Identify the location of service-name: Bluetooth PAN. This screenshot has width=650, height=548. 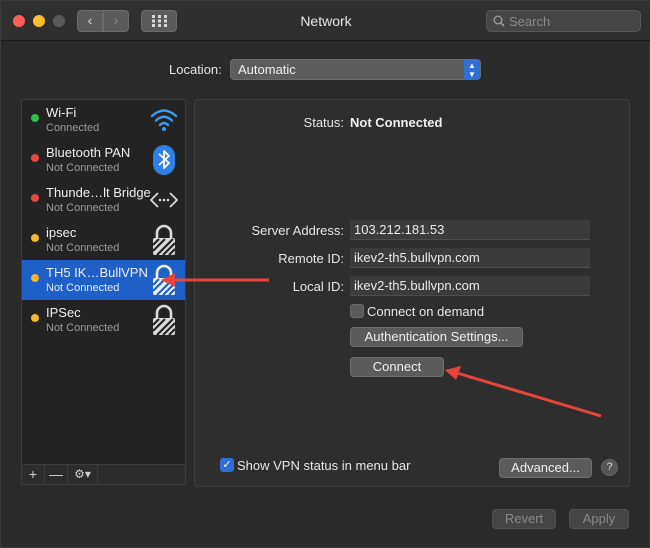
(88, 152).